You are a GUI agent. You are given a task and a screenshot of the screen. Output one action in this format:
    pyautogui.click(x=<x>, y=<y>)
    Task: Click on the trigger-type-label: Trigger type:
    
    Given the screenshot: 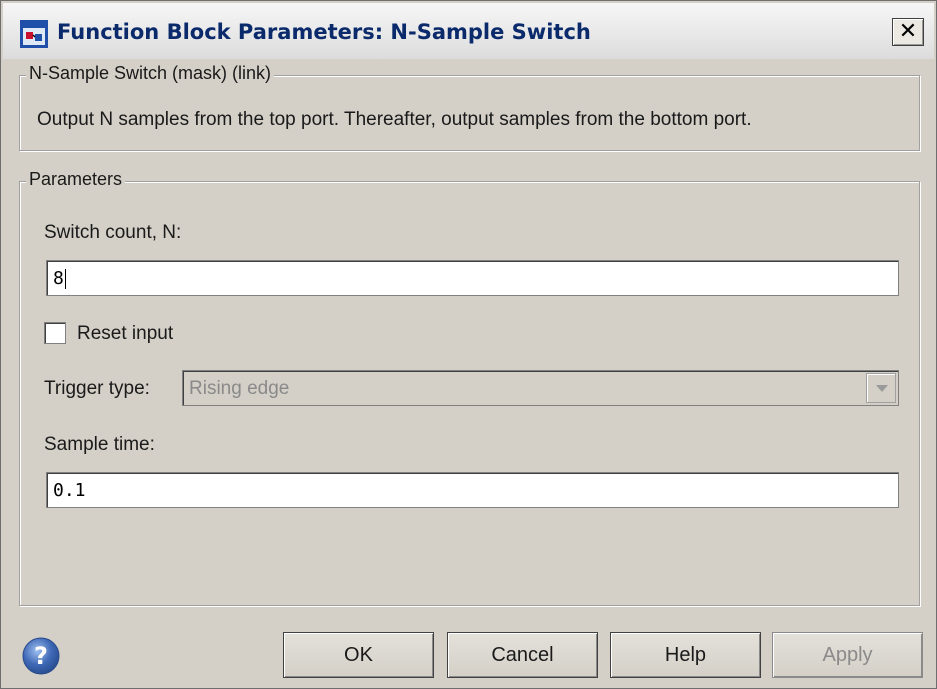 What is the action you would take?
    pyautogui.click(x=97, y=388)
    